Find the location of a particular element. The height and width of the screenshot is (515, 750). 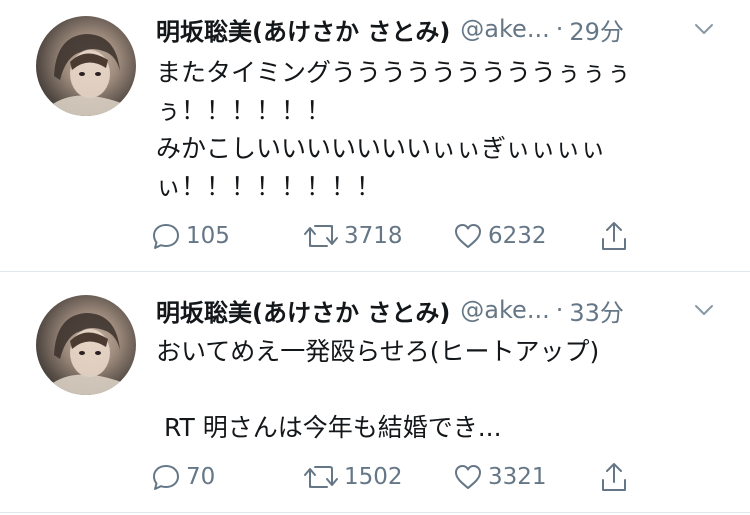

reply-button: 105 is located at coordinates (190, 236).